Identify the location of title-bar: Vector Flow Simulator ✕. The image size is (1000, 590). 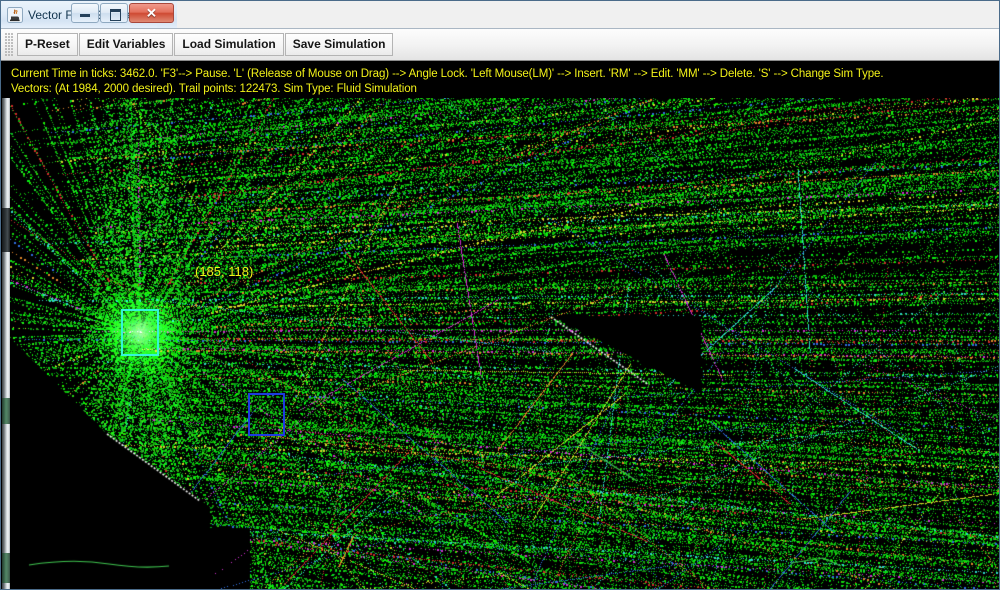
(89, 14).